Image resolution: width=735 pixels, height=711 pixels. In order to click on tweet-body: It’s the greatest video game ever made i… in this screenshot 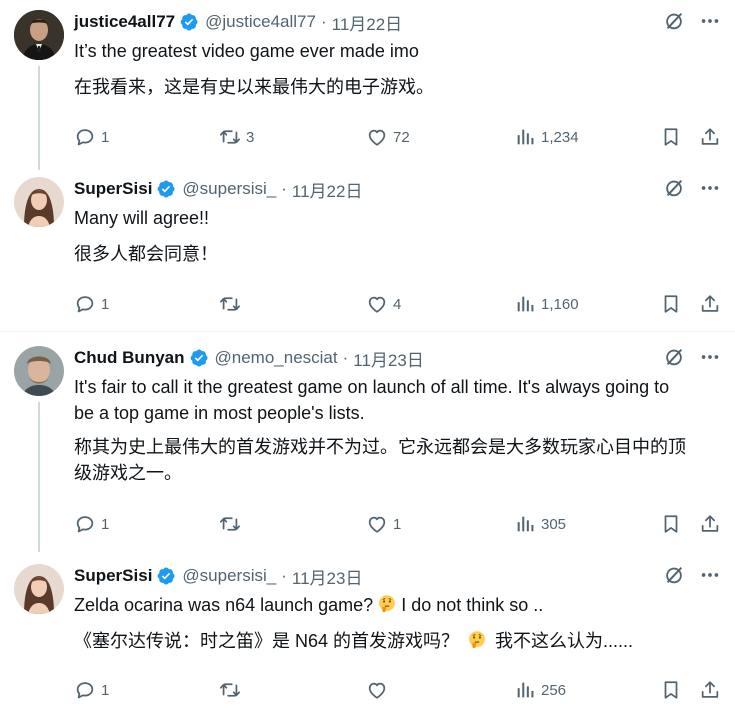, I will do `click(246, 51)`.